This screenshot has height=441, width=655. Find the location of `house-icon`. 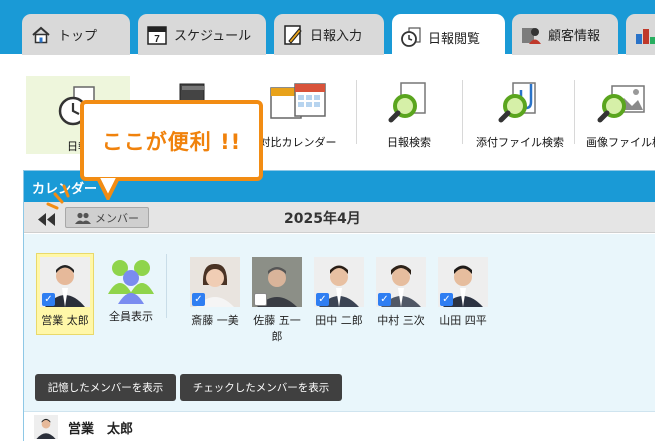

house-icon is located at coordinates (41, 35).